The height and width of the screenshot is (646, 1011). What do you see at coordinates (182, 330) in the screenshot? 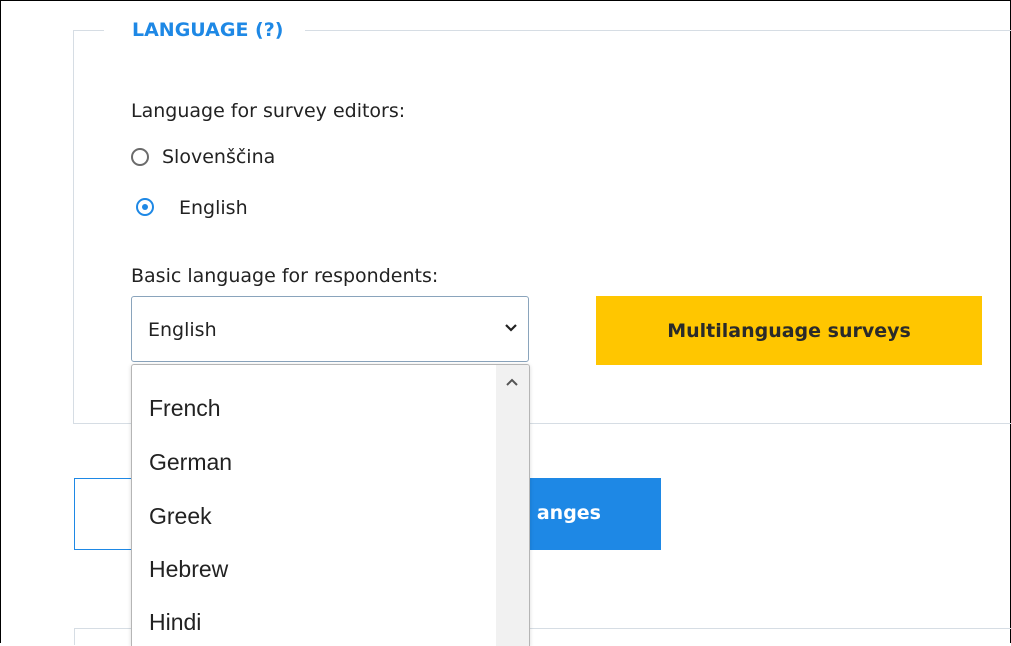
I see `select-value: English` at bounding box center [182, 330].